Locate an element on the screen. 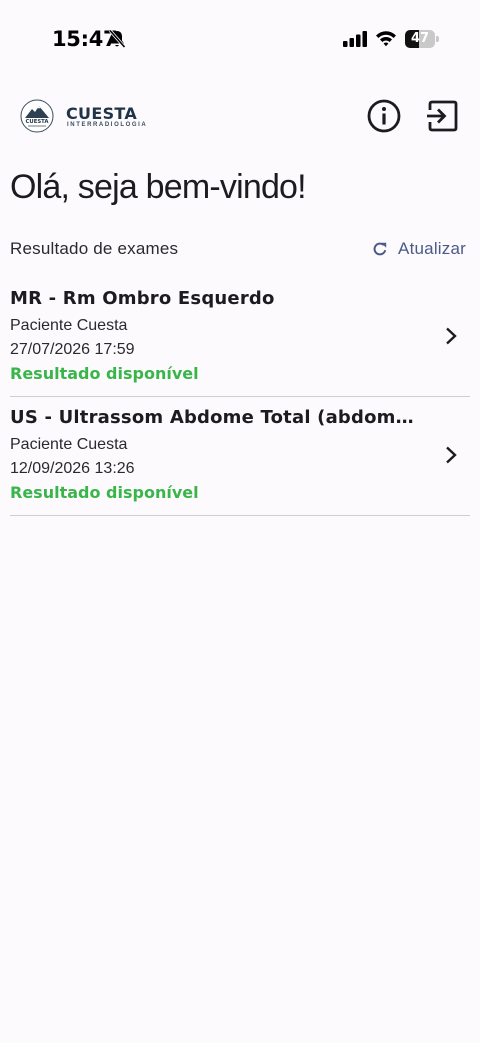  logo-name: CUESTA is located at coordinates (102, 113).